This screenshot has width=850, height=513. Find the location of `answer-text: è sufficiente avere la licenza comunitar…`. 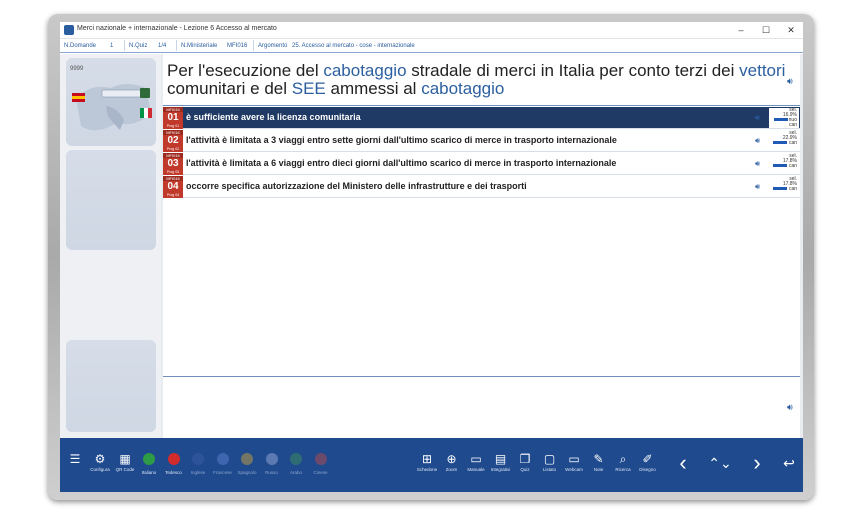

answer-text: è sufficiente avere la licenza comunitar… is located at coordinates (273, 117).